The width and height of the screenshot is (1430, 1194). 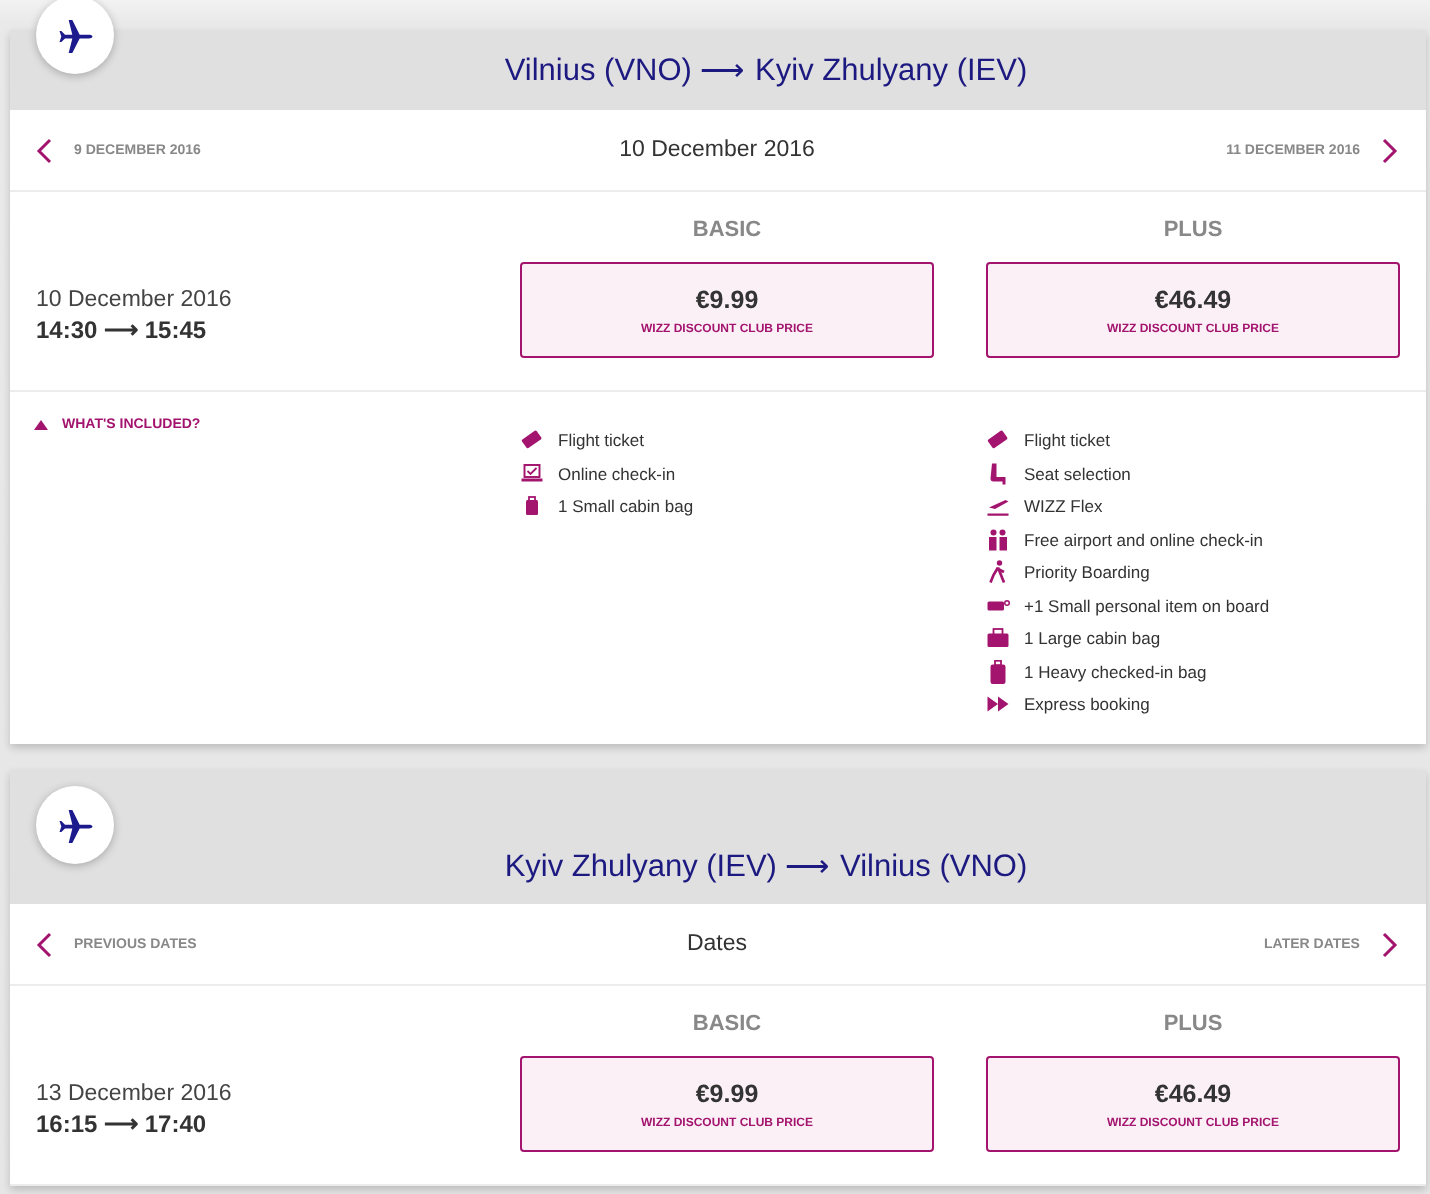 I want to click on seat-icon, so click(x=998, y=473).